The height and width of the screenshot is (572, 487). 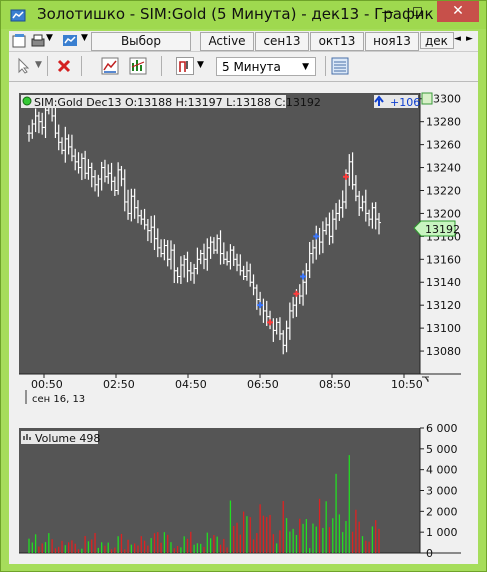 What do you see at coordinates (70, 41) in the screenshot?
I see `instrument-icon` at bounding box center [70, 41].